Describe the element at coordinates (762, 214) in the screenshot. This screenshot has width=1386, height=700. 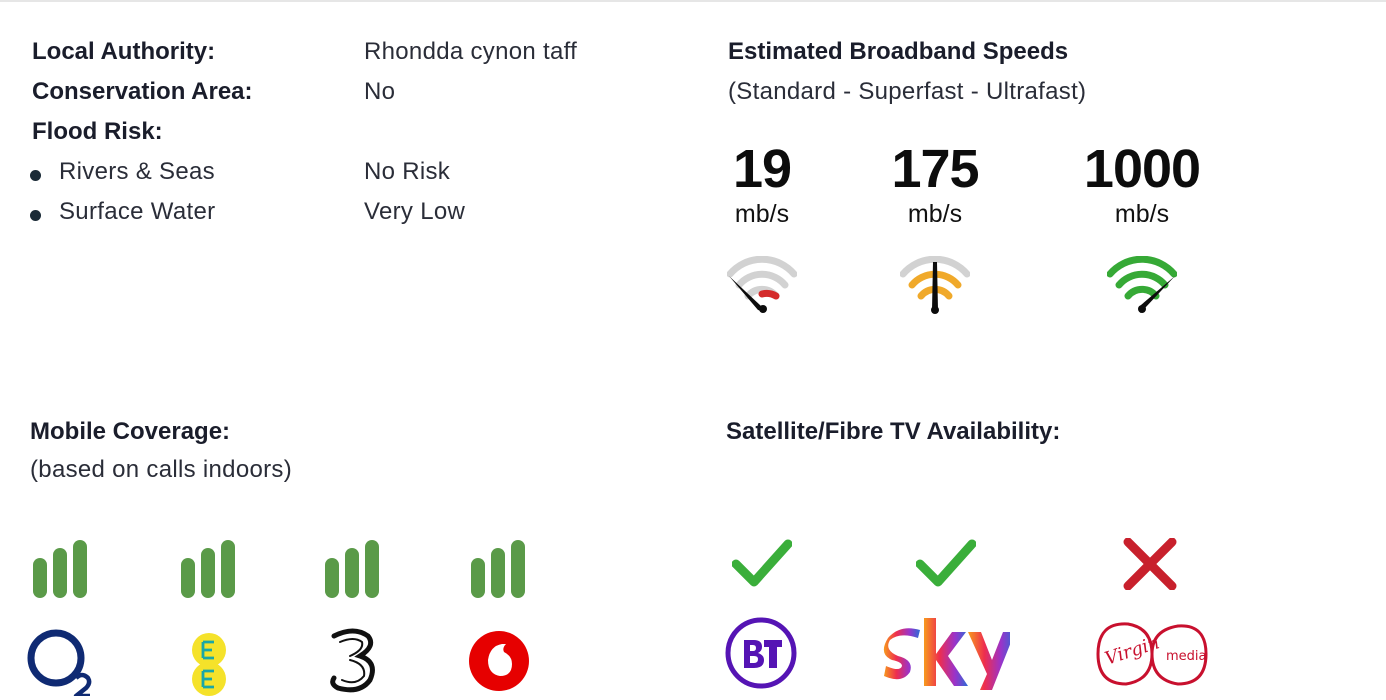
I see `speed-standard-unit: mb/s` at that location.